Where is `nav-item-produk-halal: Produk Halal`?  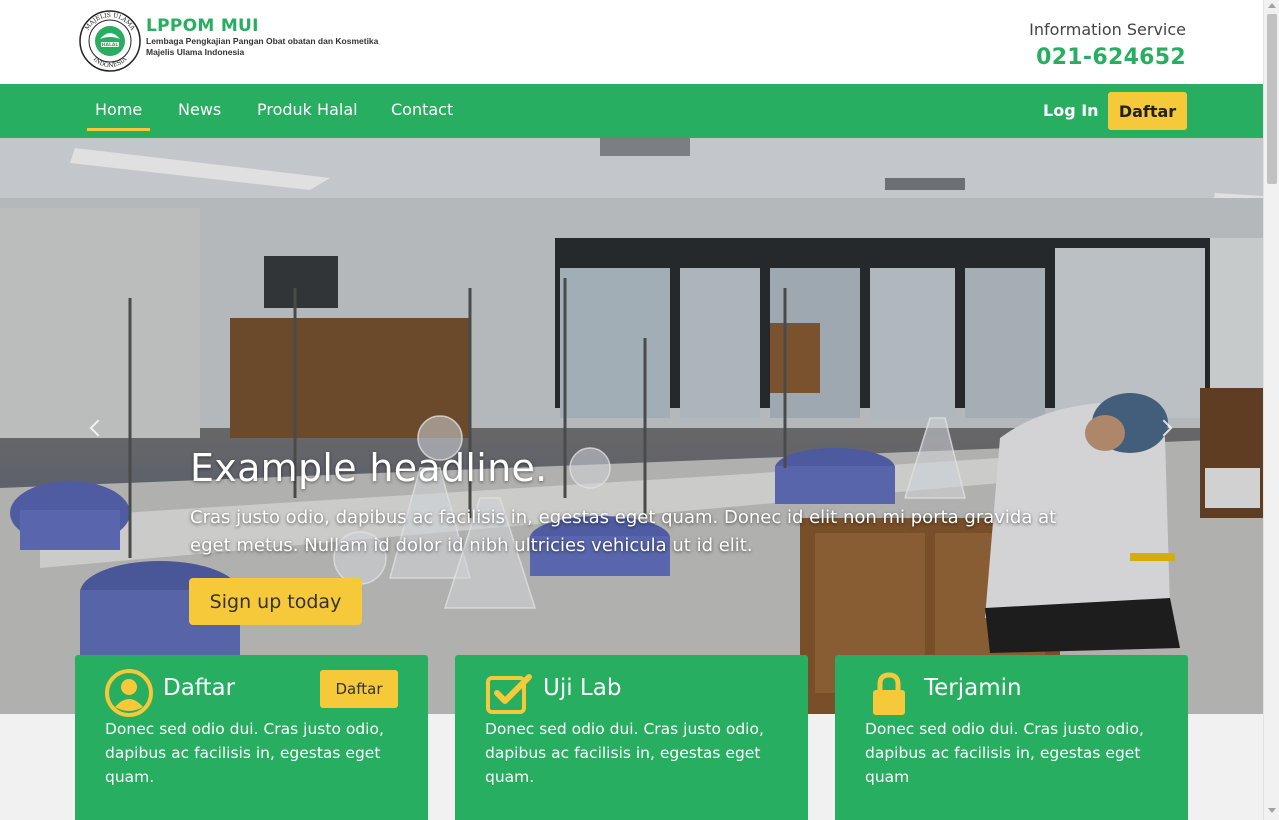 nav-item-produk-halal: Produk Halal is located at coordinates (307, 109).